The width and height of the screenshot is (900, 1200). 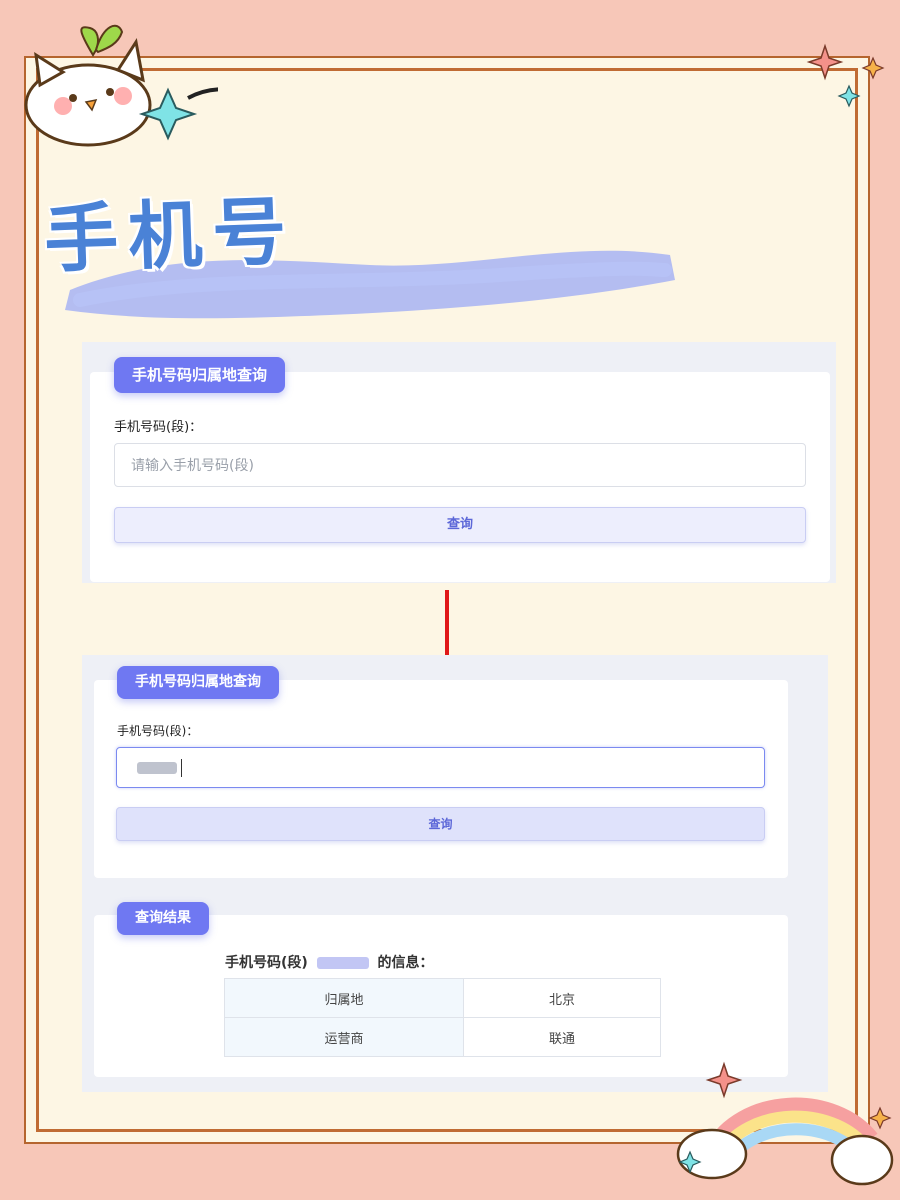 I want to click on table-row: 归属地 北京, so click(x=442, y=998).